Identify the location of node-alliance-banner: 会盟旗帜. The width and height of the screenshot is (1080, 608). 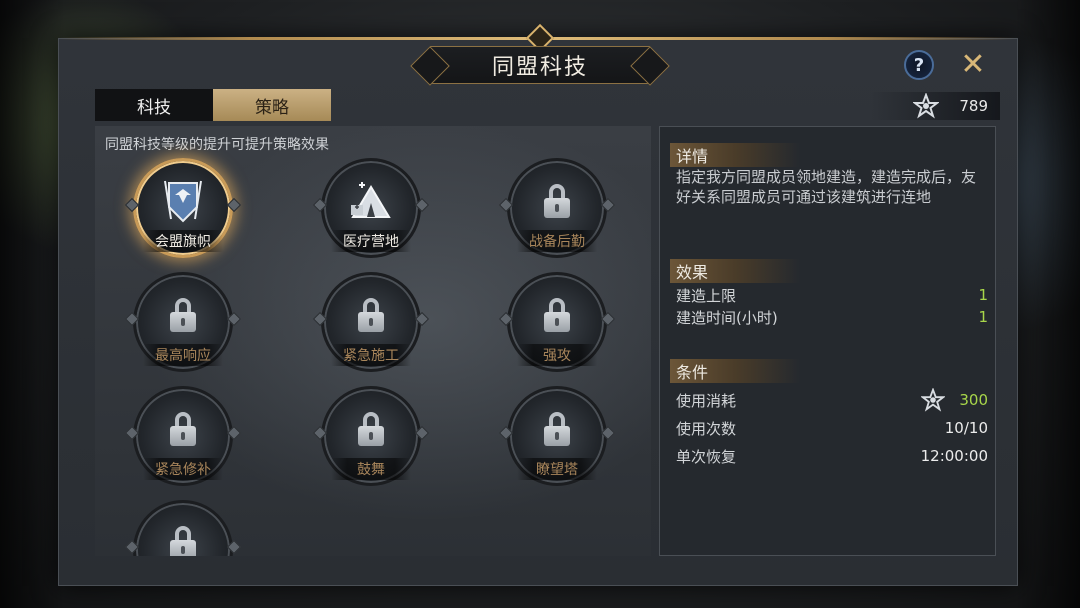
(183, 208).